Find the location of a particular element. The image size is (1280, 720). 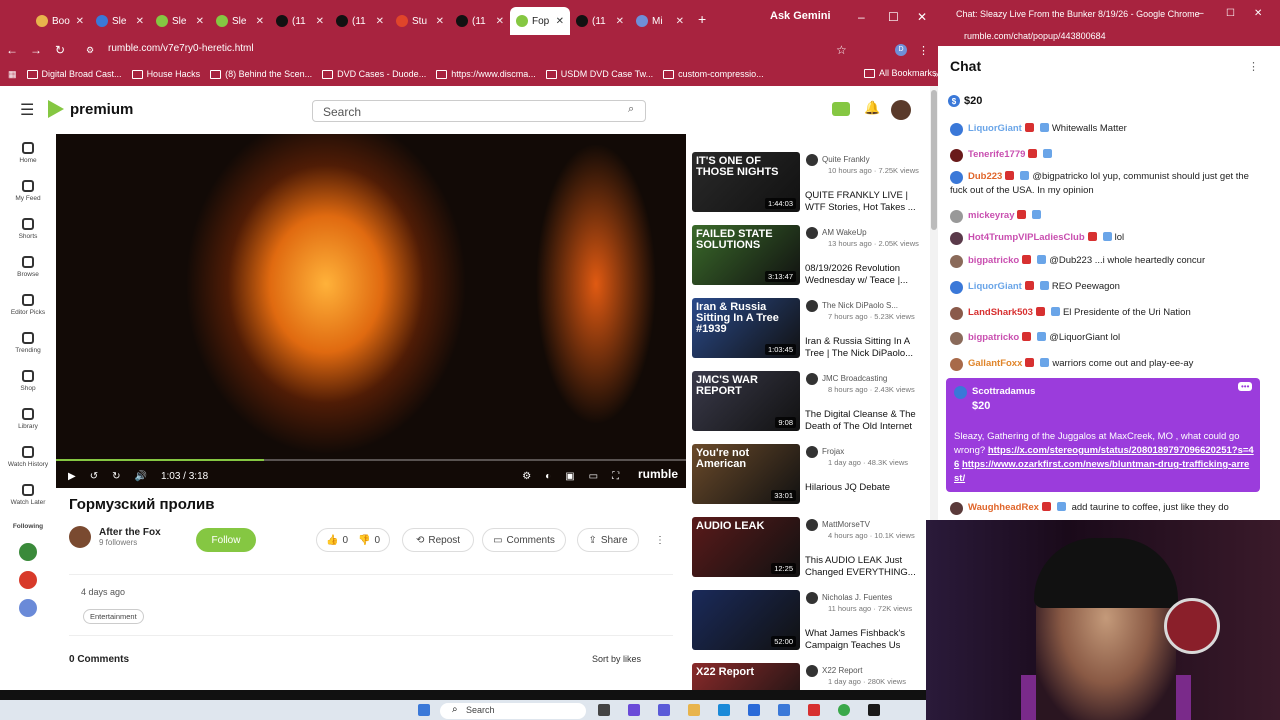

url-field: rumble.com/v7e7ry0-heretic.html is located at coordinates (181, 48).